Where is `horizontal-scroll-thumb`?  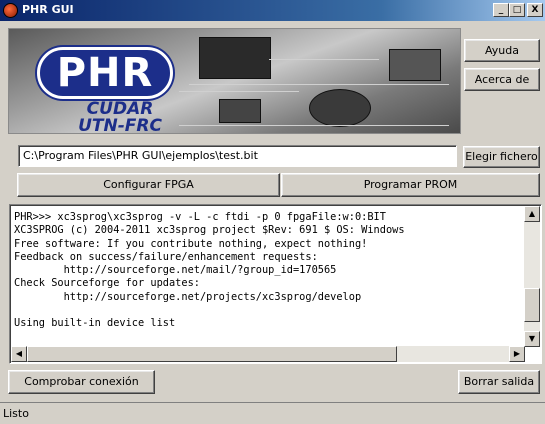 horizontal-scroll-thumb is located at coordinates (212, 354).